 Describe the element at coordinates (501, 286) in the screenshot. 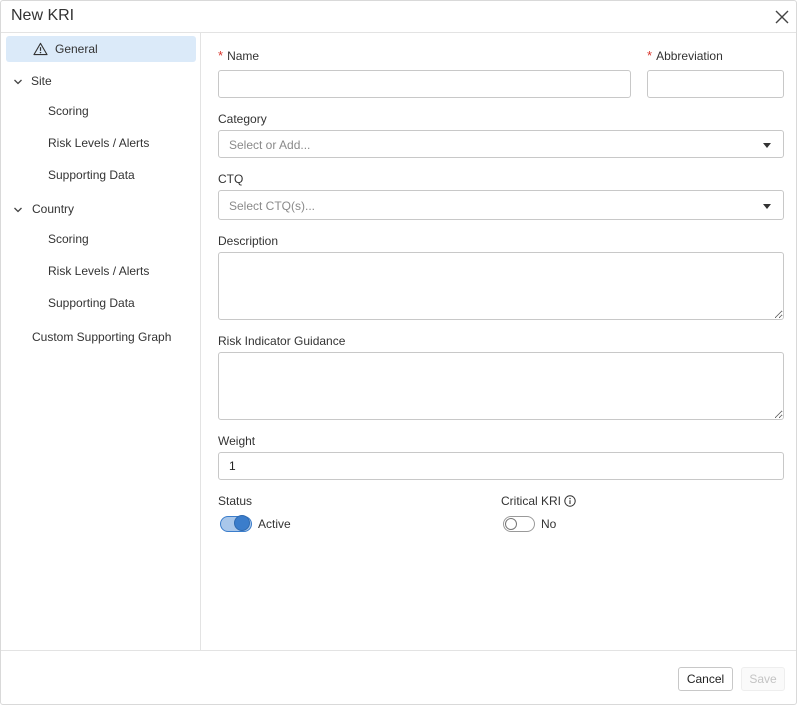

I see `description-textarea` at that location.